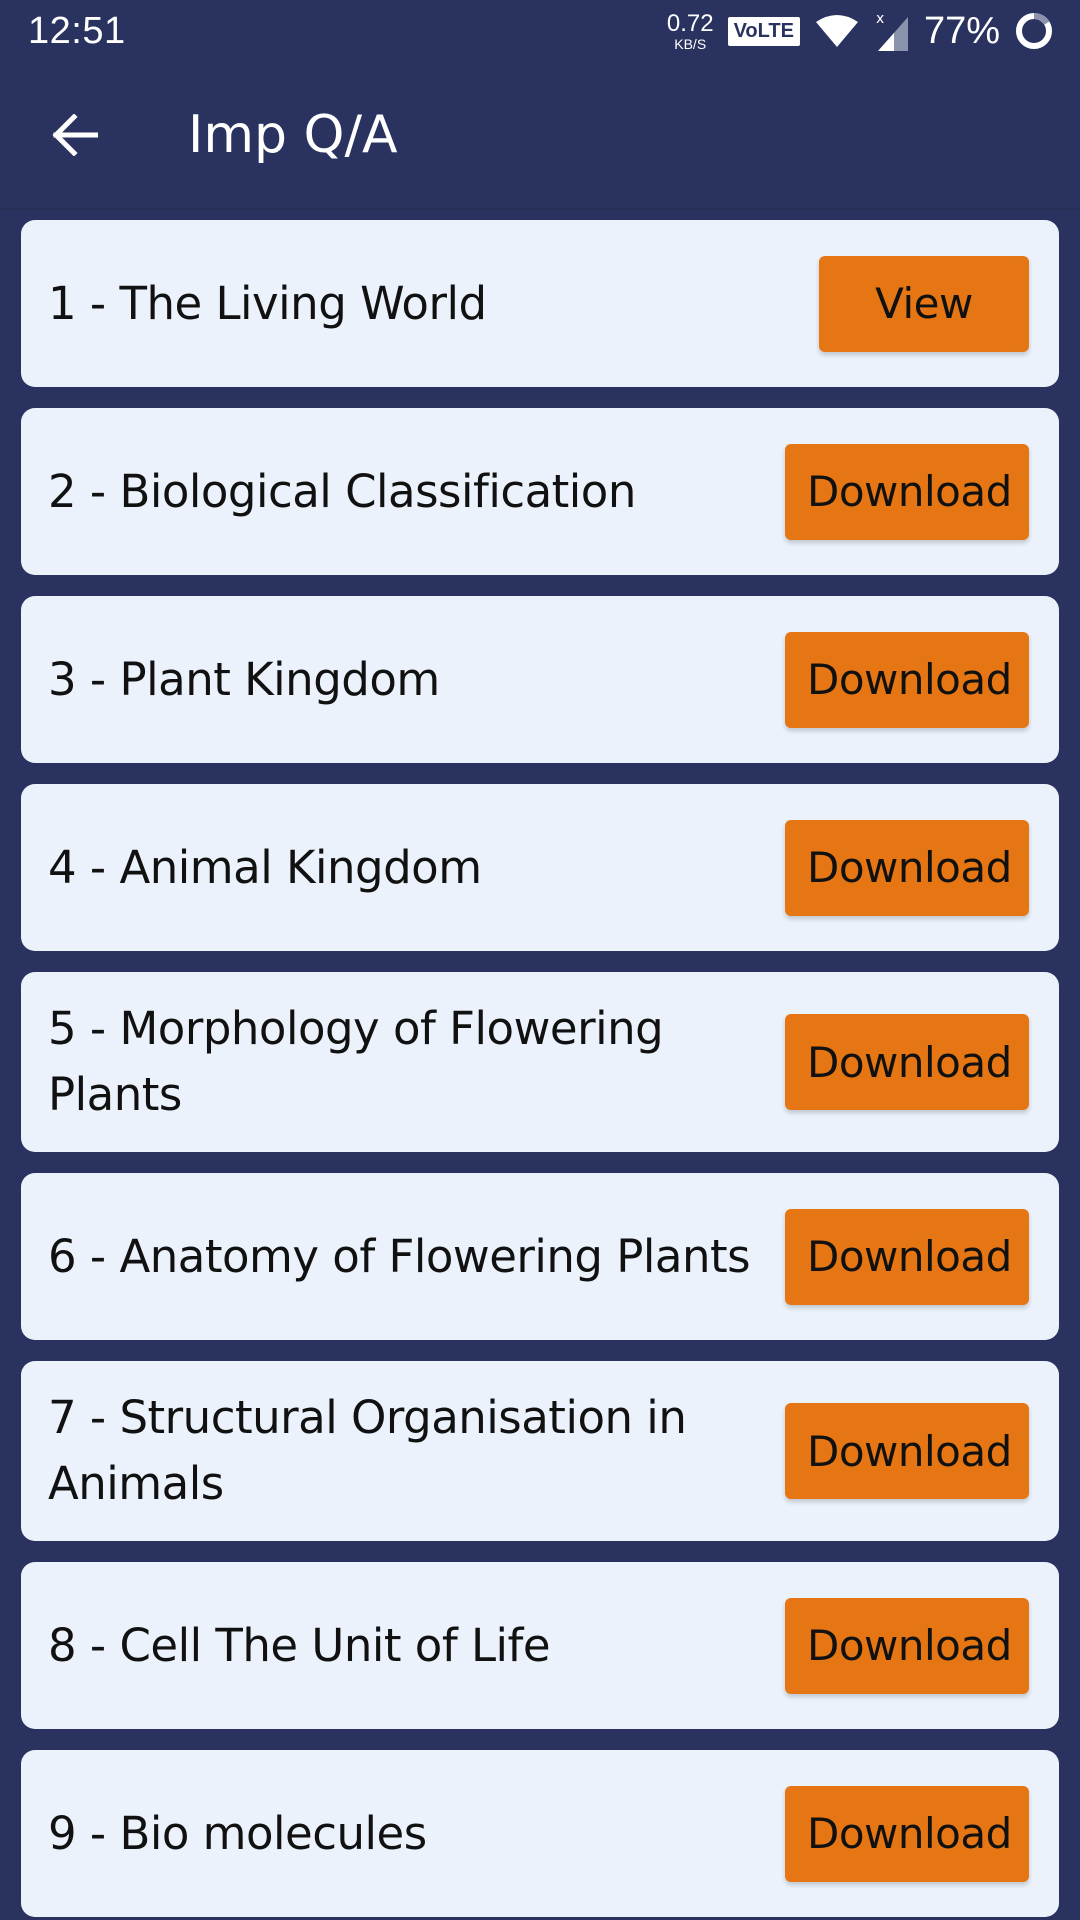 The height and width of the screenshot is (1920, 1080). What do you see at coordinates (690, 43) in the screenshot?
I see `network-speed-unit: KB/S` at bounding box center [690, 43].